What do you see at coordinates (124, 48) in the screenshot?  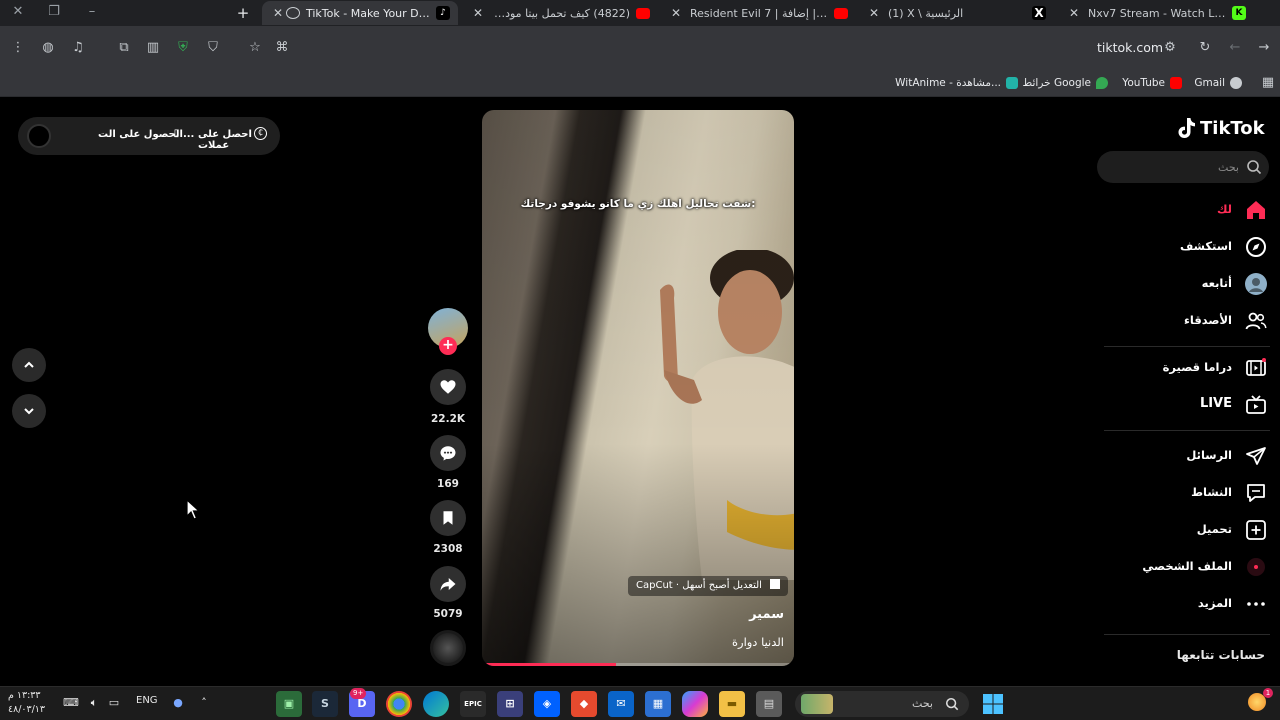 I see `extensions-icon: ⧉` at bounding box center [124, 48].